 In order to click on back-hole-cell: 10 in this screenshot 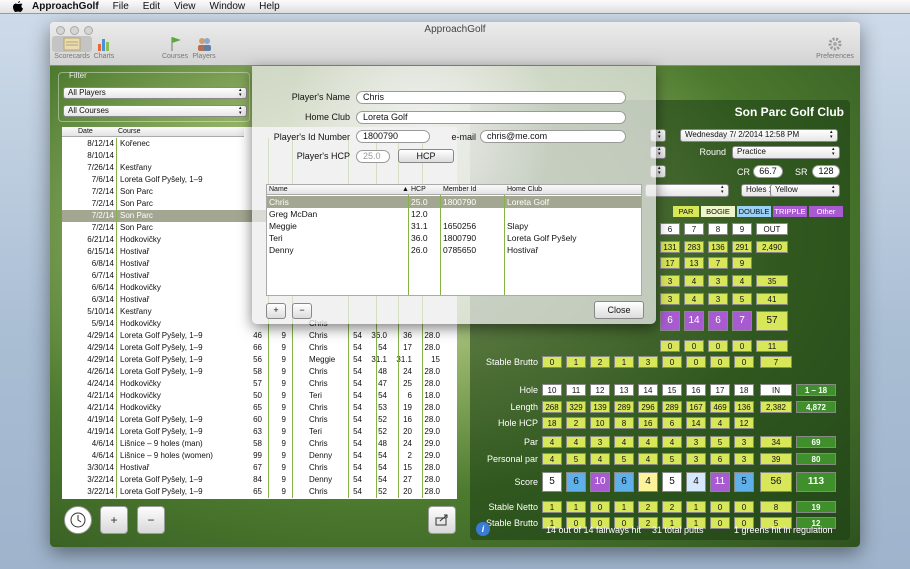, I will do `click(552, 390)`.